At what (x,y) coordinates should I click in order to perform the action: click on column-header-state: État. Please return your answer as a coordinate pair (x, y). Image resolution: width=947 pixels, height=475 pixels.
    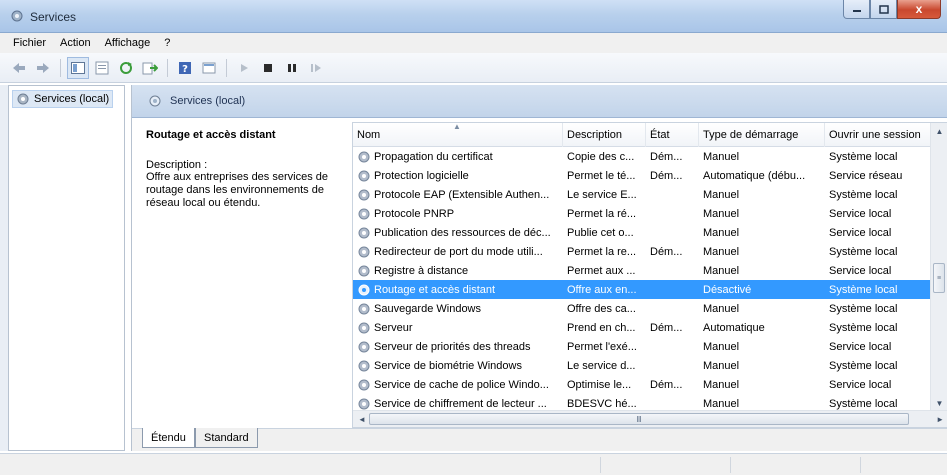
    Looking at the image, I should click on (672, 135).